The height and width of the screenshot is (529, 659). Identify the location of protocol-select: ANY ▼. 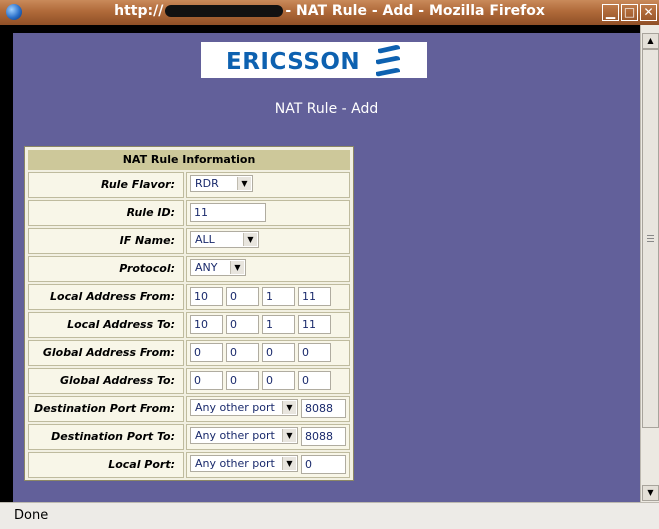
(218, 267).